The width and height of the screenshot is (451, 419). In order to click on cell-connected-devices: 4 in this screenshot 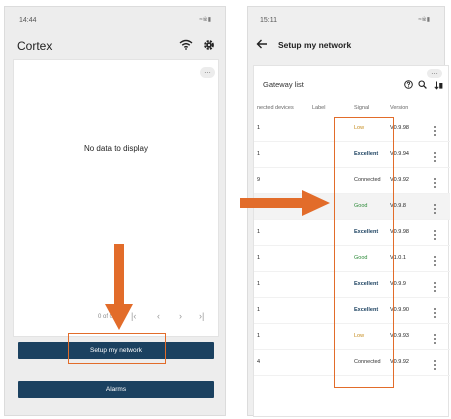, I will do `click(259, 362)`.